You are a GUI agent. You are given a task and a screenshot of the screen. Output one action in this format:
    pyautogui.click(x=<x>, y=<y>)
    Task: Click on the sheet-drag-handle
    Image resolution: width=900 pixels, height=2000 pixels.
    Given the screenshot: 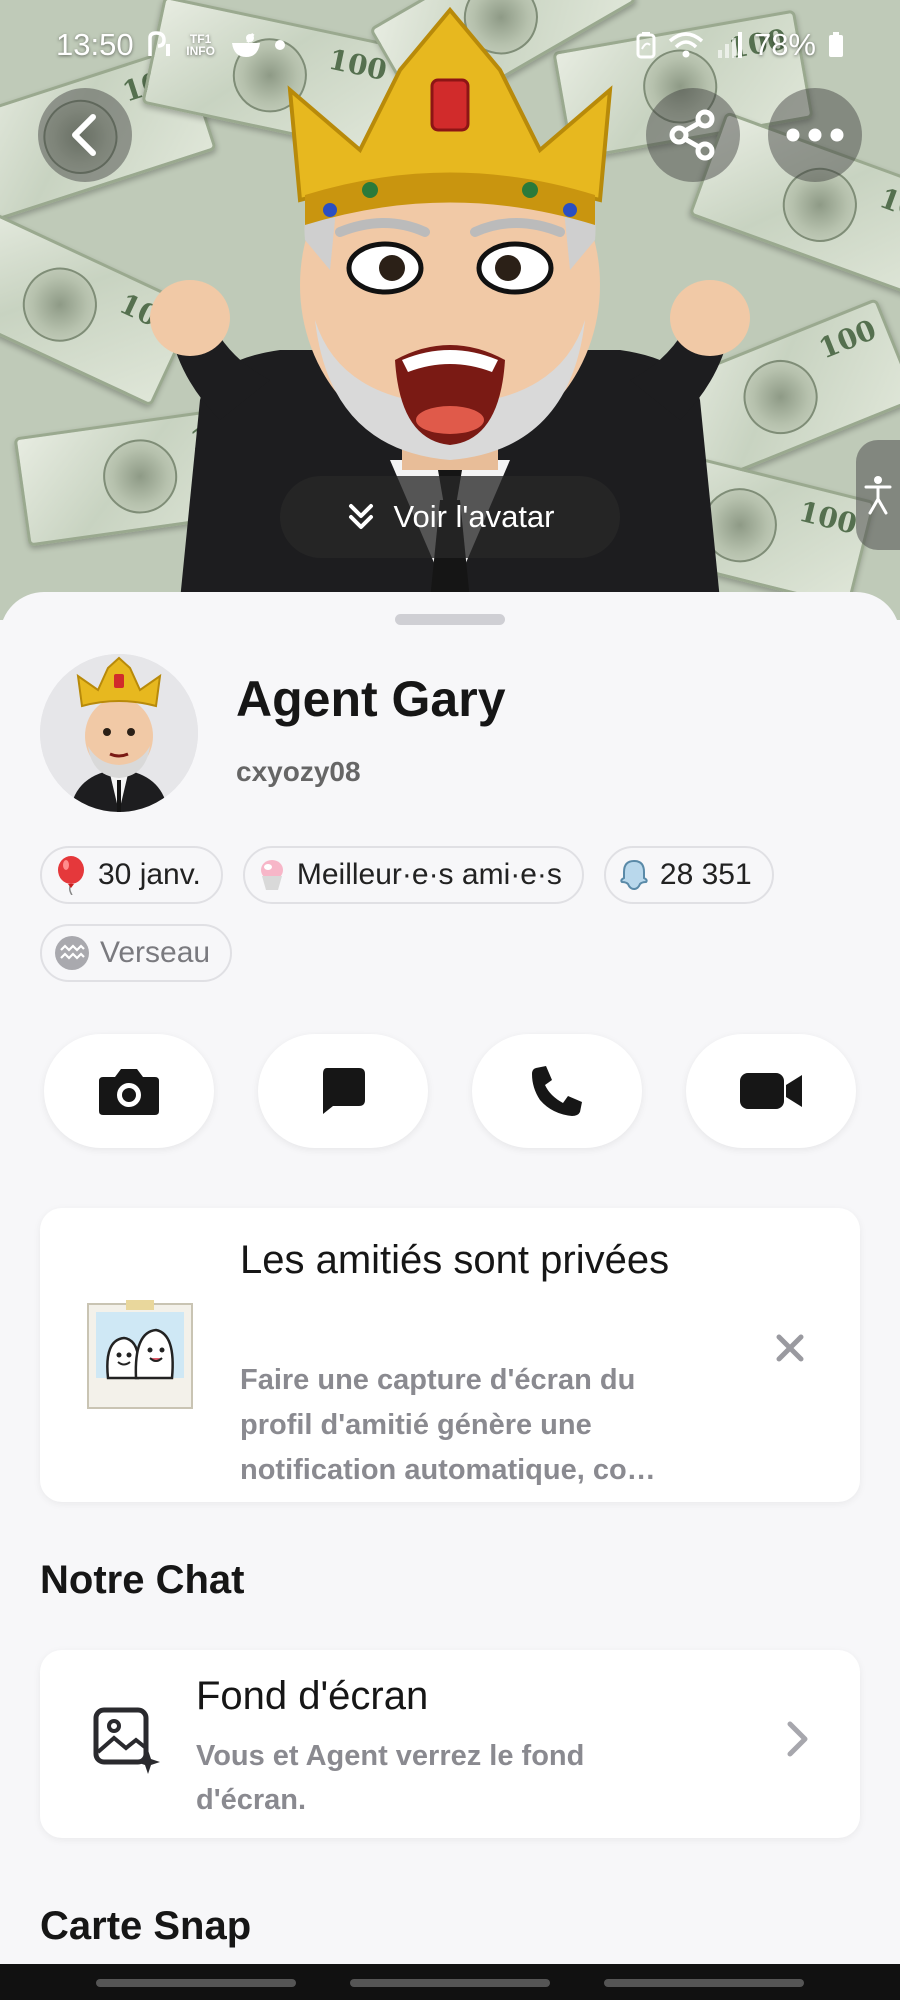 What is the action you would take?
    pyautogui.click(x=450, y=619)
    